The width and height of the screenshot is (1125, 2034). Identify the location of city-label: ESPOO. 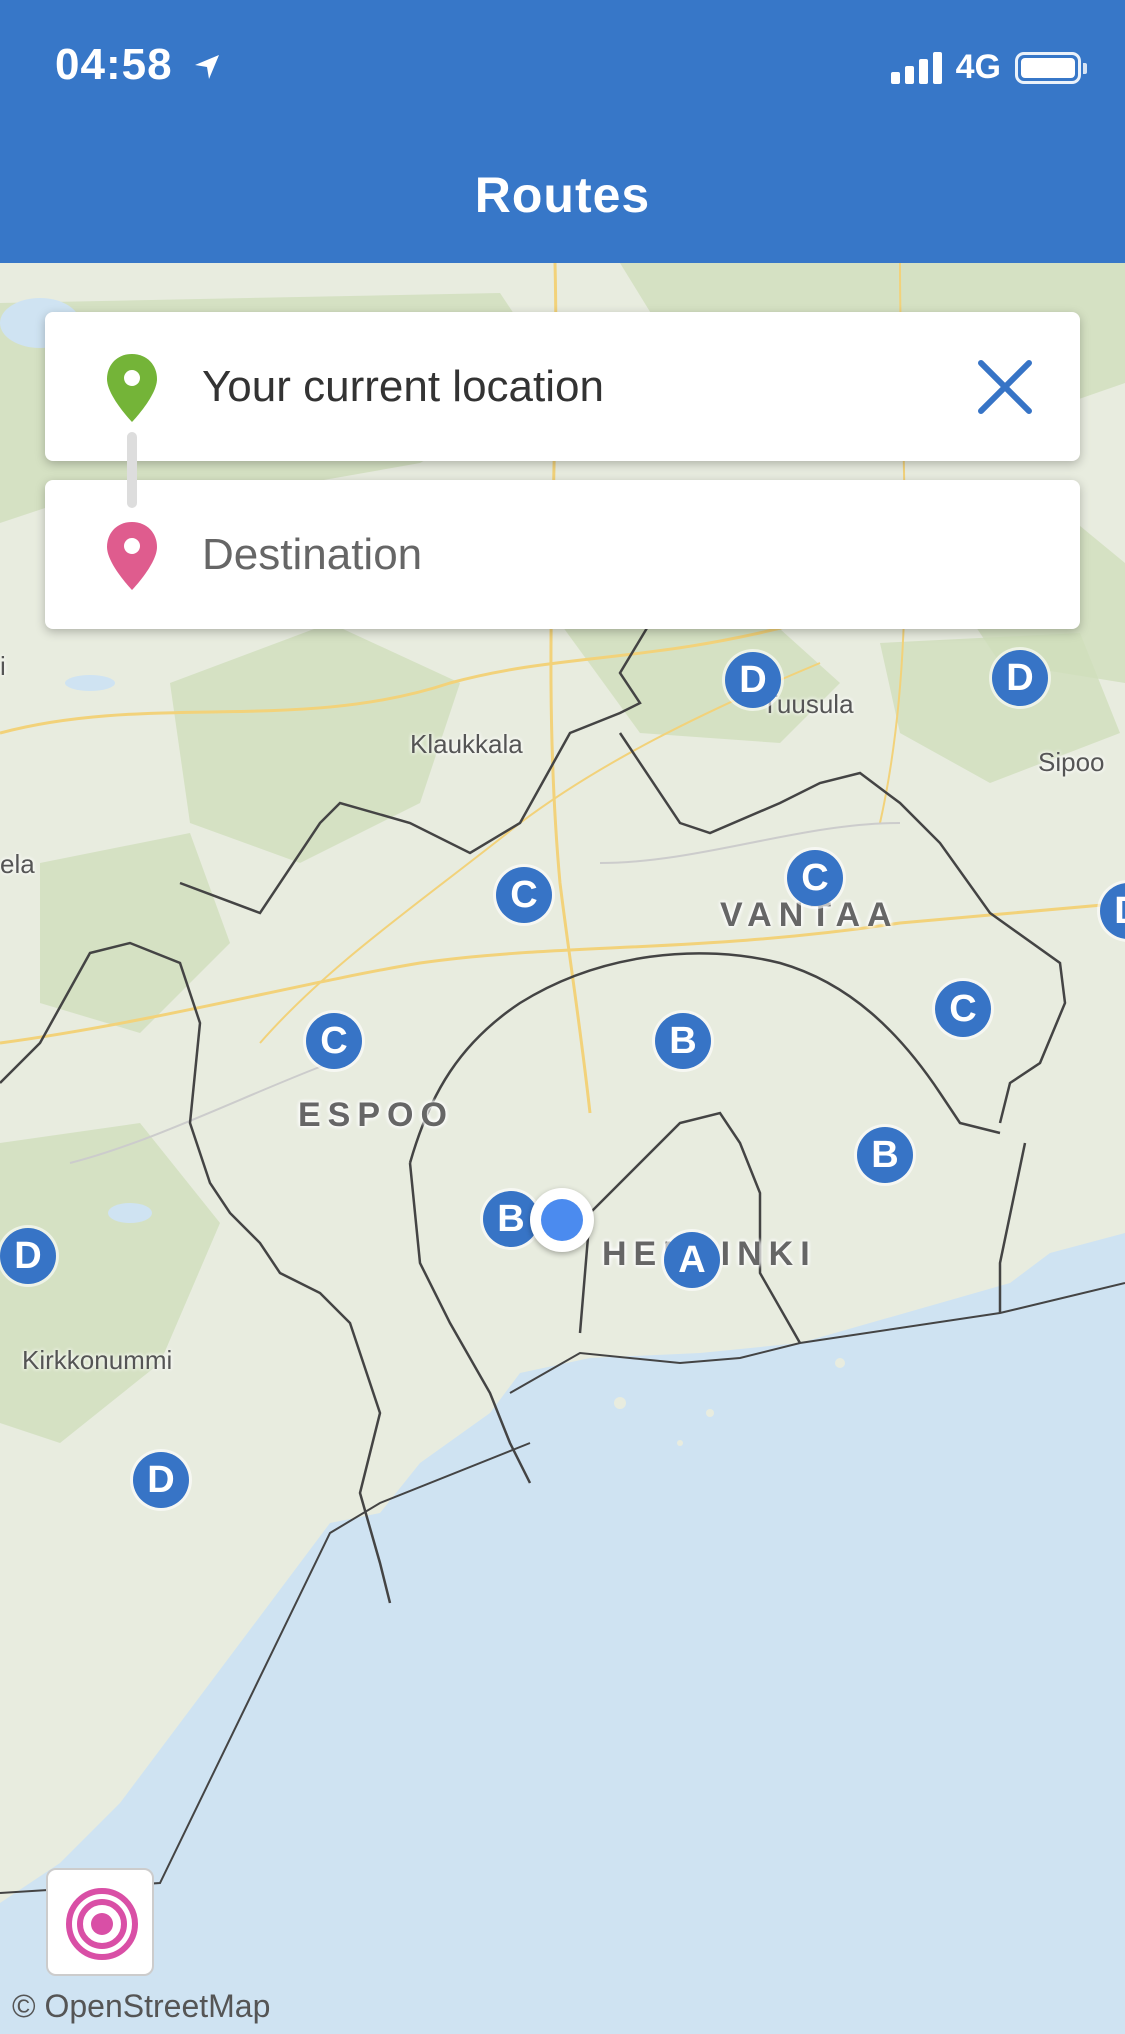
(376, 1115).